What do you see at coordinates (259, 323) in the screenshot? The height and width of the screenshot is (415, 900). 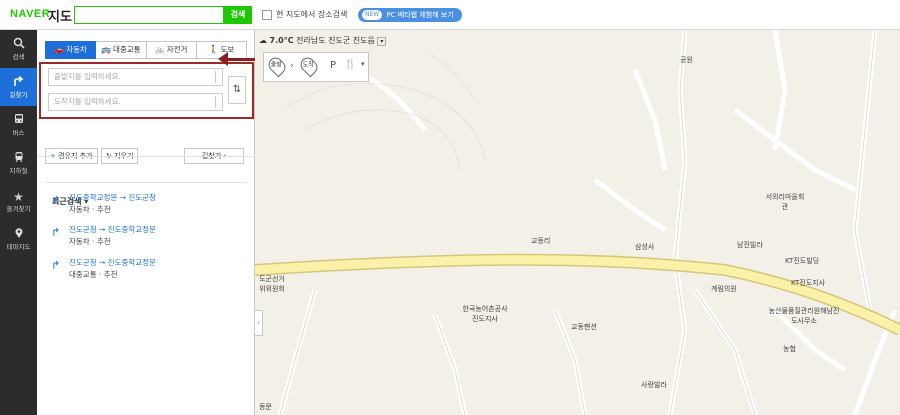 I see `collapse-panel-button: ‹` at bounding box center [259, 323].